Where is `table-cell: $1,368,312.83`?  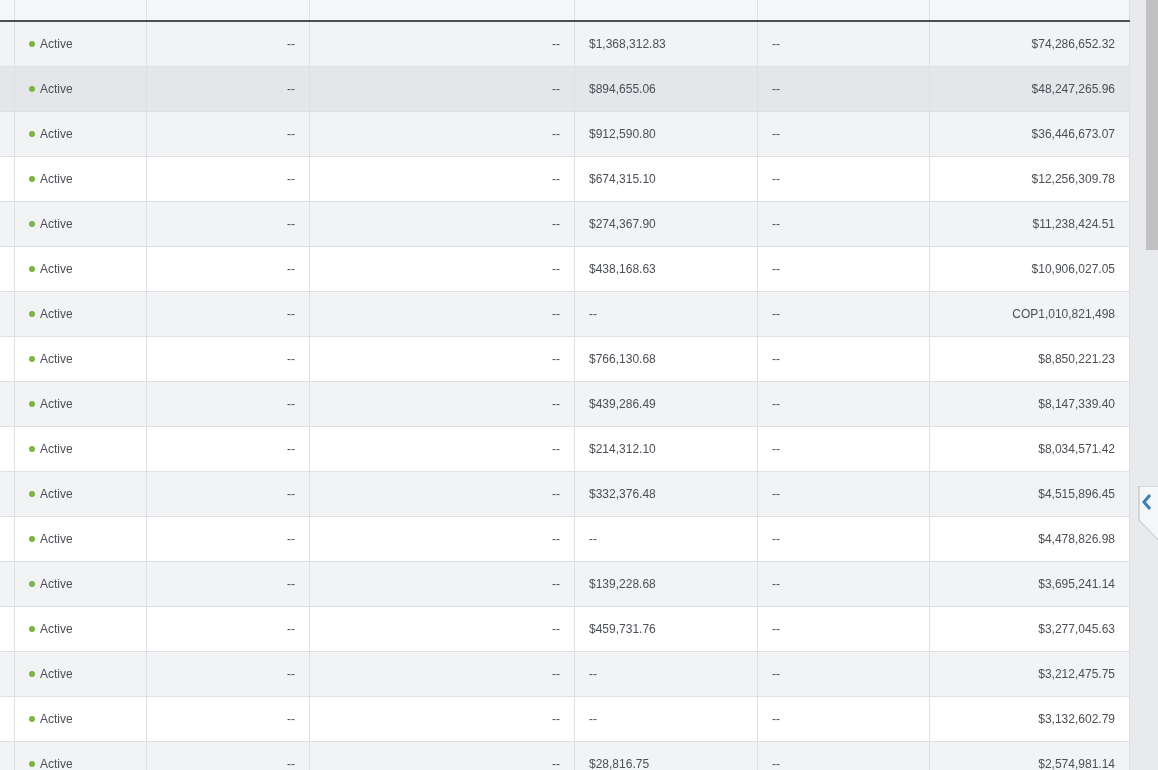
table-cell: $1,368,312.83 is located at coordinates (627, 44).